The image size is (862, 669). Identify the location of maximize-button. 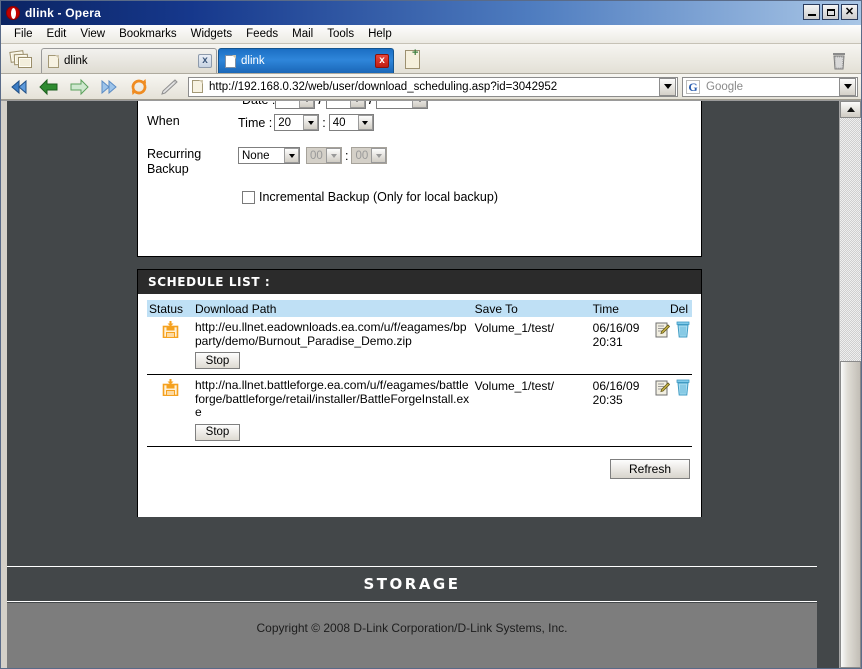
(830, 12).